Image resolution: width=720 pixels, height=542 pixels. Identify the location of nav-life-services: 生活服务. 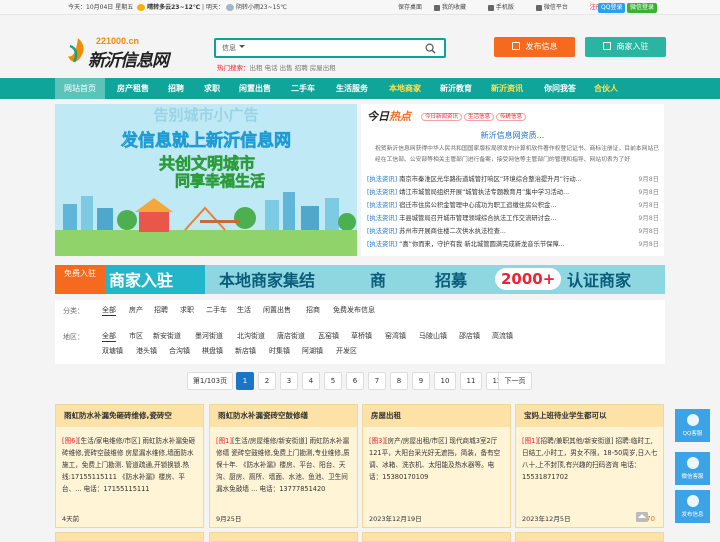
(352, 88).